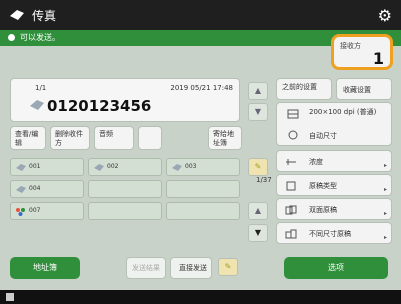 Image resolution: width=401 pixels, height=304 pixels. I want to click on status-dot-icon, so click(11, 37).